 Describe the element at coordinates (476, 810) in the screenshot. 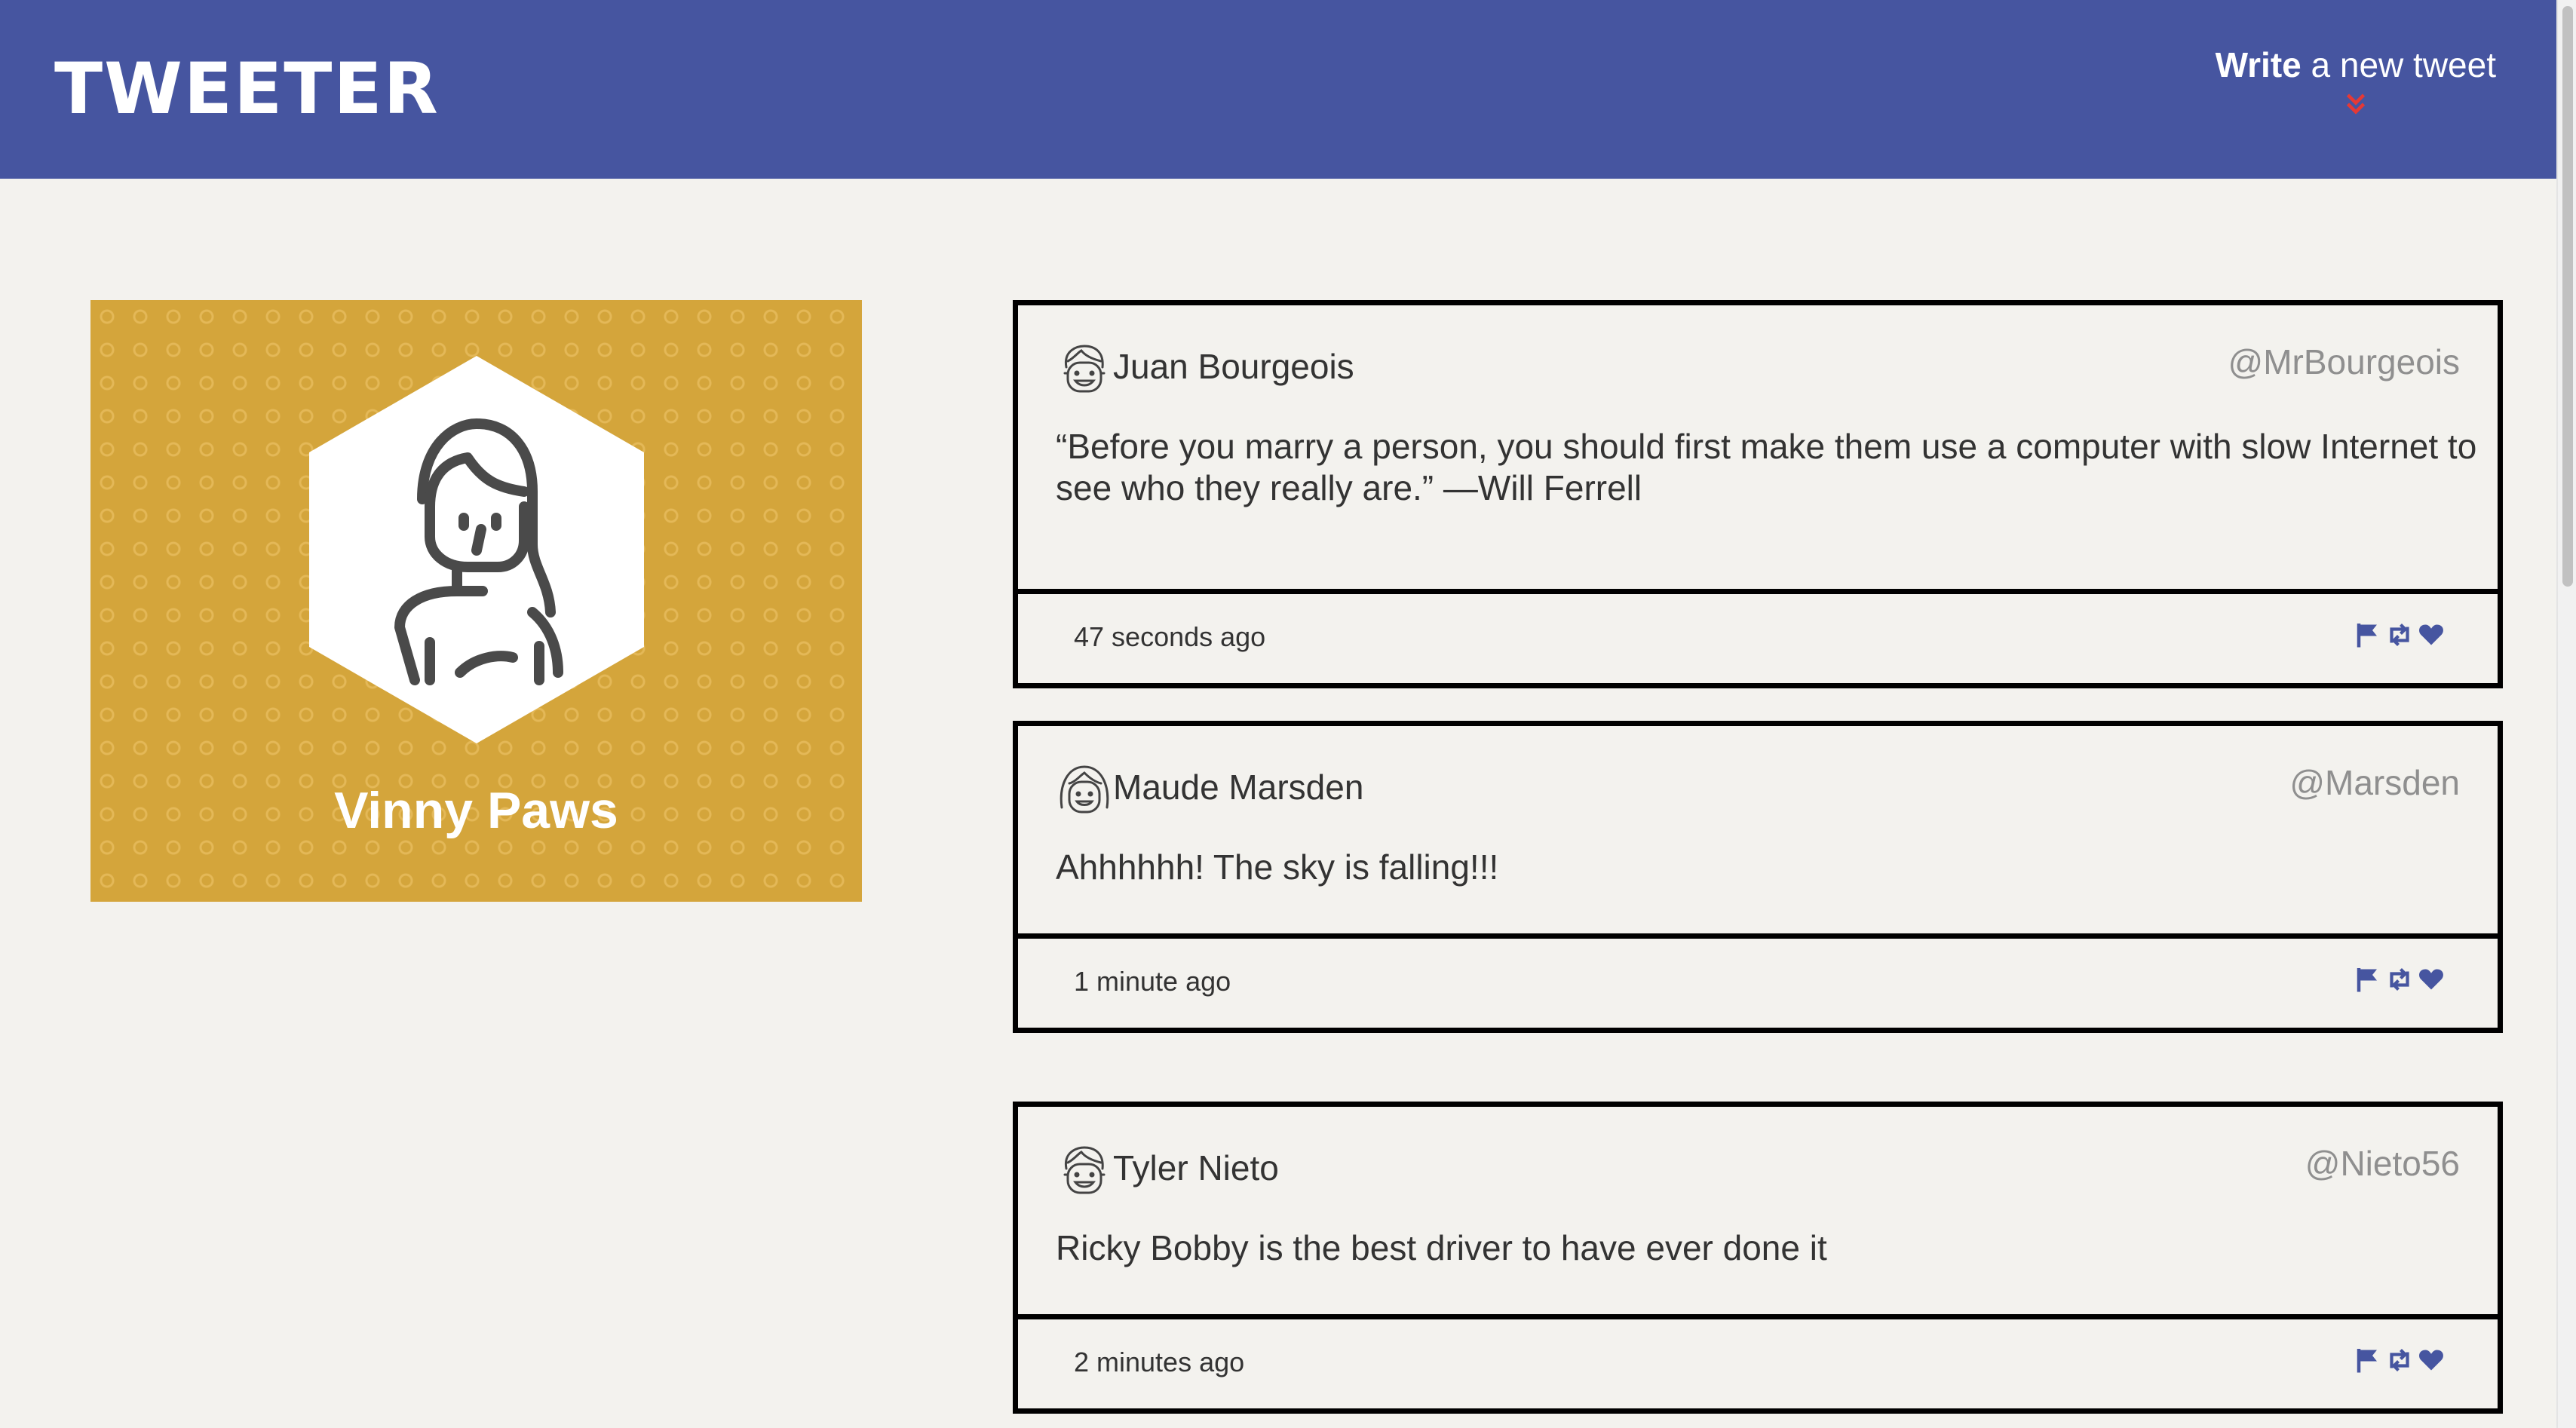

I see `profile-name: Vinny Paws` at that location.